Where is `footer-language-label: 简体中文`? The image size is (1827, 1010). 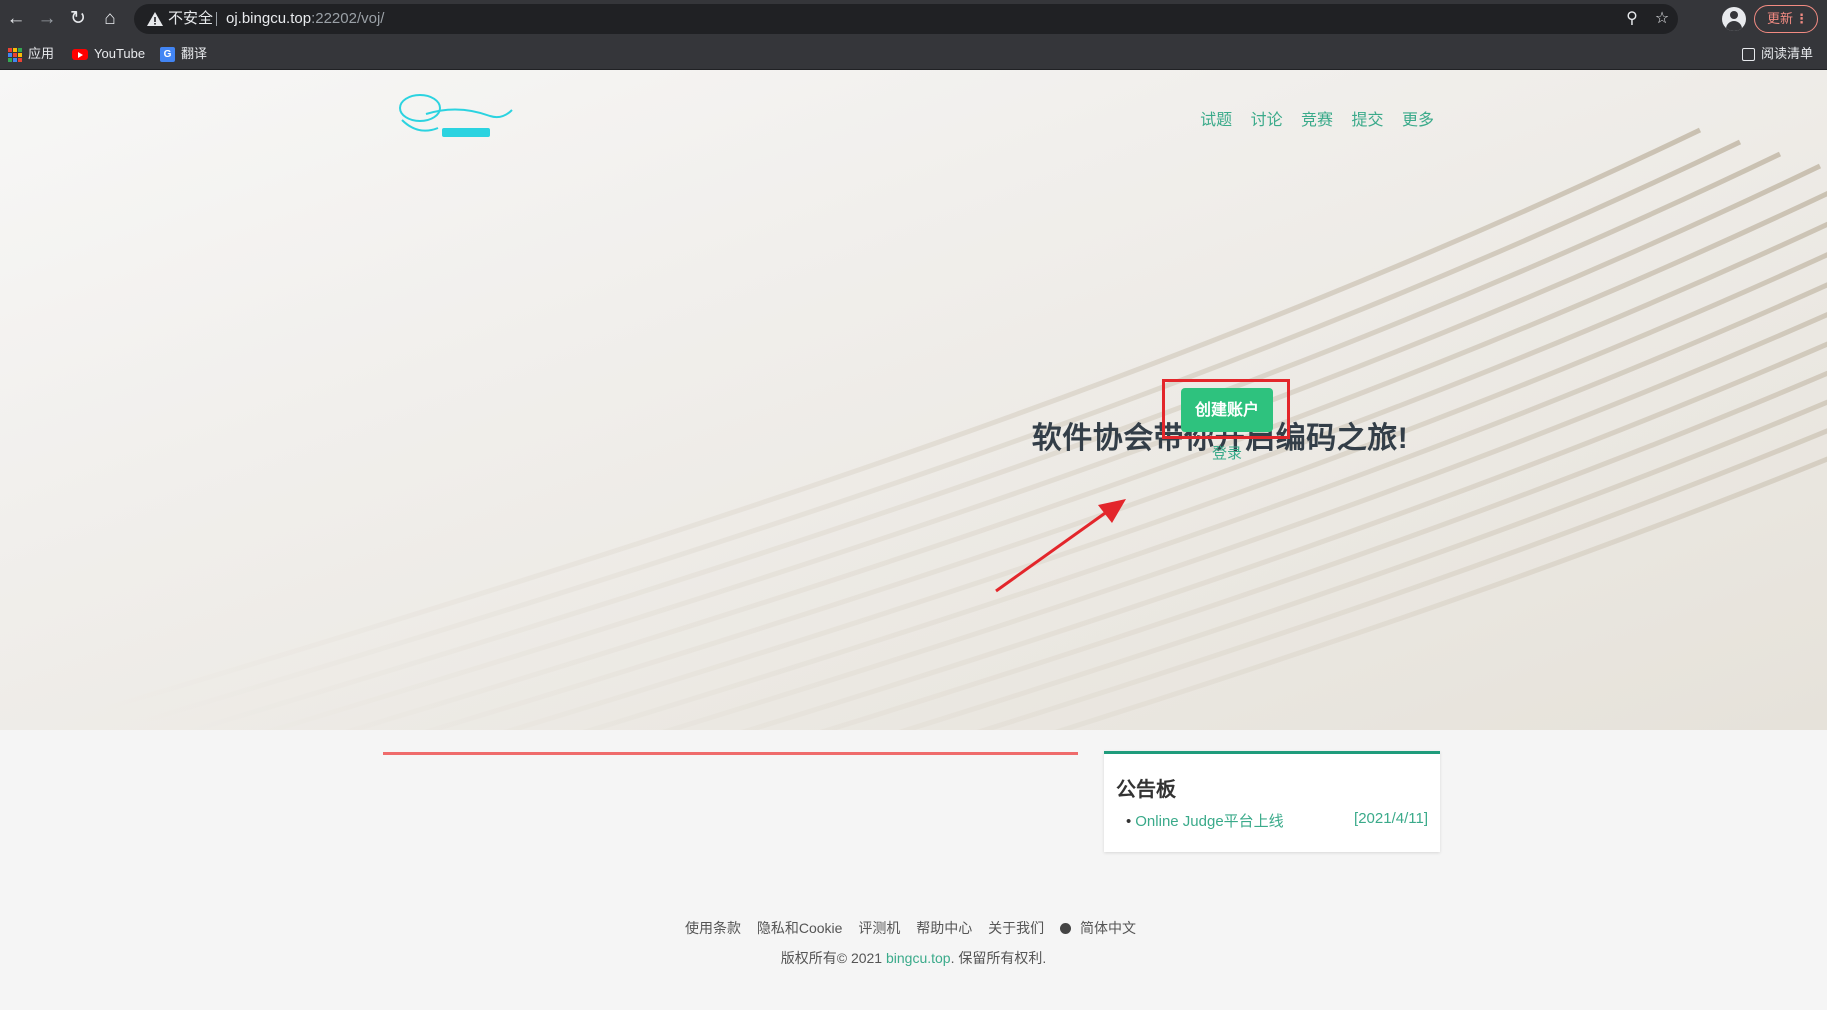 footer-language-label: 简体中文 is located at coordinates (1108, 928).